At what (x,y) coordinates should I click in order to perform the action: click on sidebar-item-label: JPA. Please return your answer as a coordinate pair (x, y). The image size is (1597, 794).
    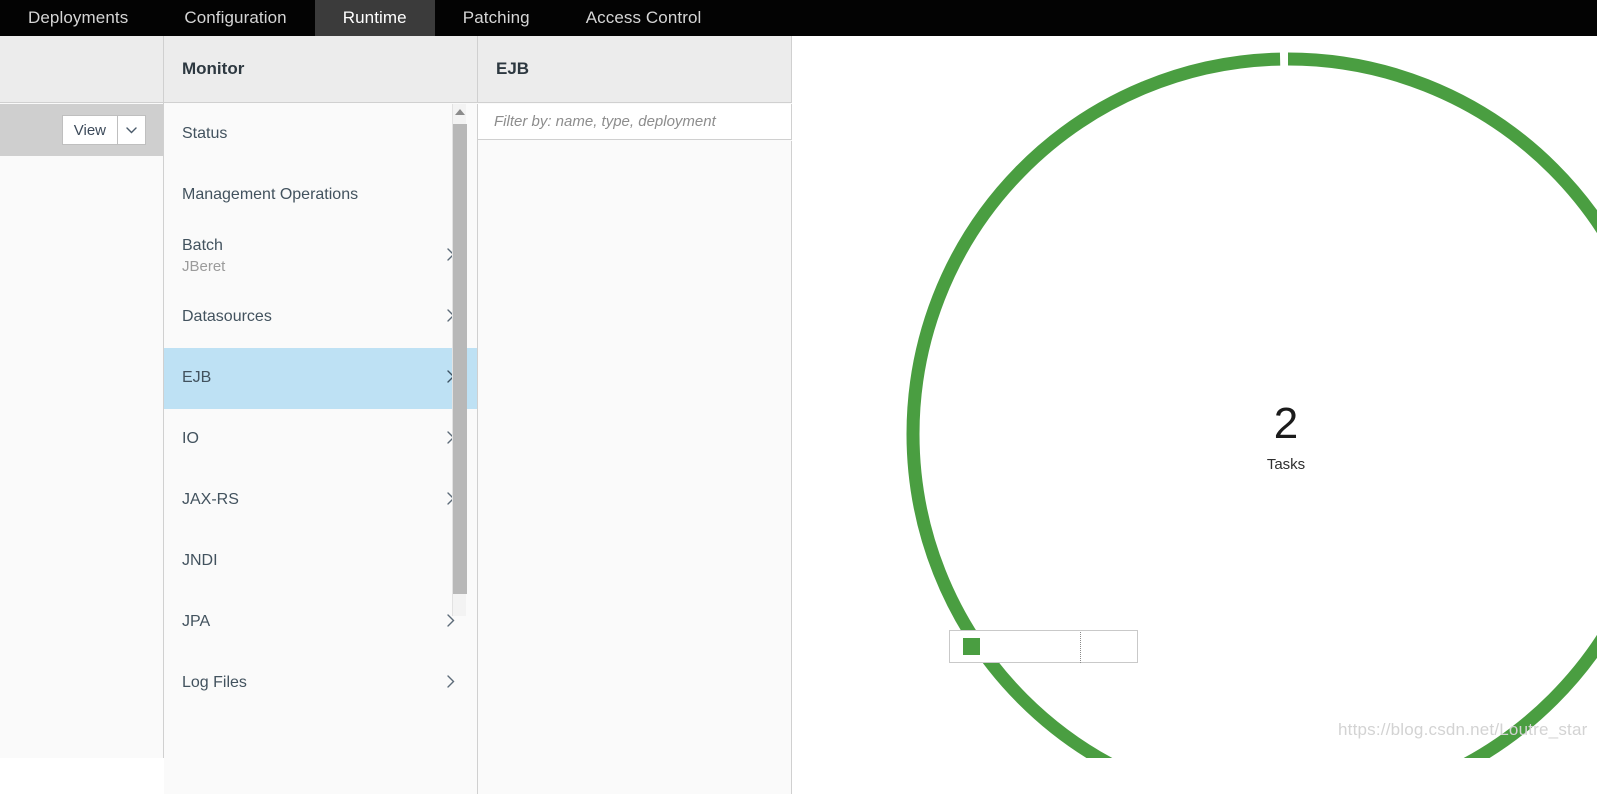
    Looking at the image, I should click on (196, 621).